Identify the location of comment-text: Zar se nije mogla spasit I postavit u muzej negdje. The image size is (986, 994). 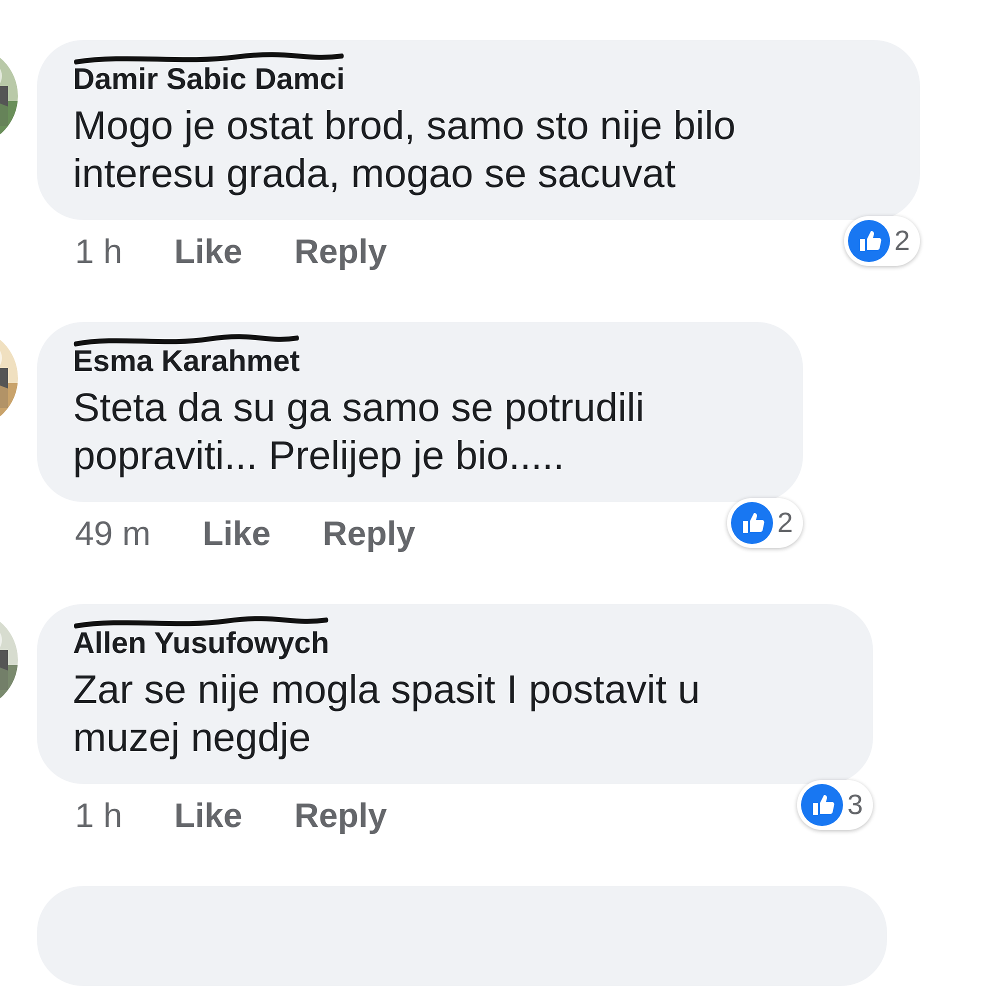
(387, 714).